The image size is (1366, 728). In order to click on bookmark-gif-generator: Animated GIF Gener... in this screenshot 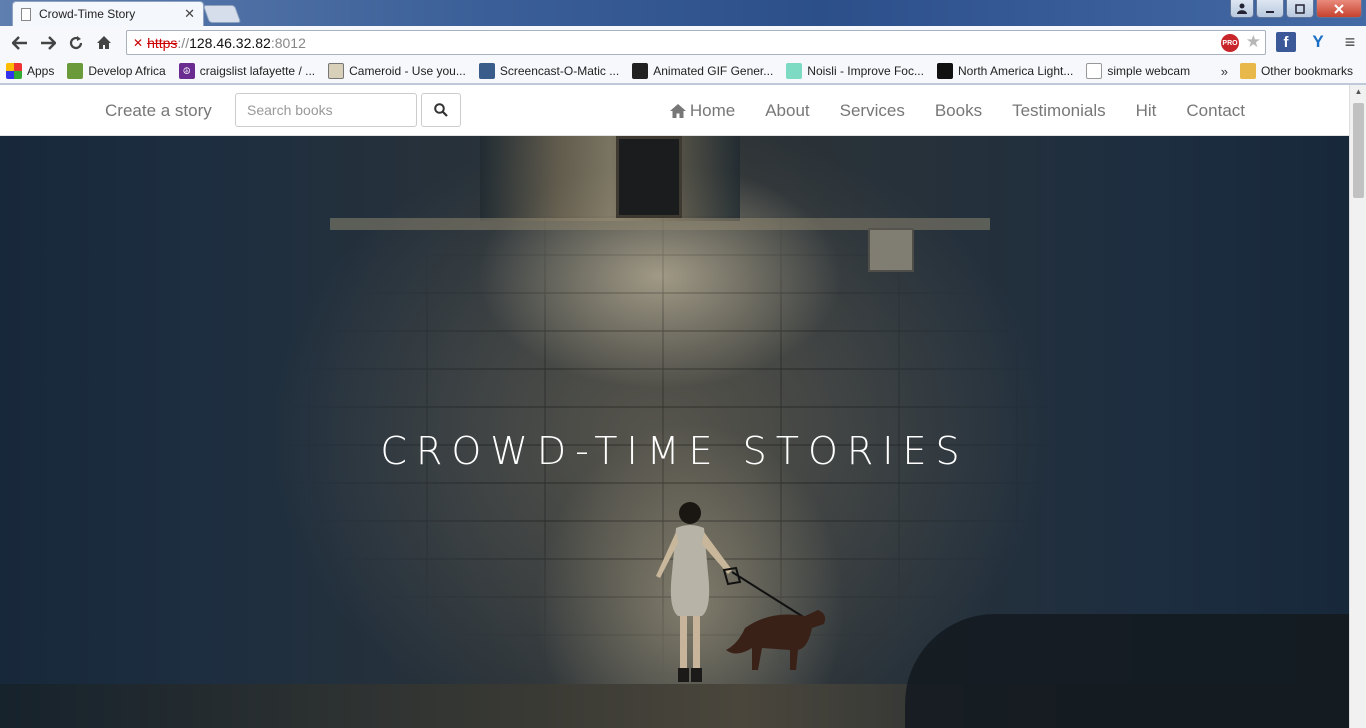, I will do `click(702, 71)`.